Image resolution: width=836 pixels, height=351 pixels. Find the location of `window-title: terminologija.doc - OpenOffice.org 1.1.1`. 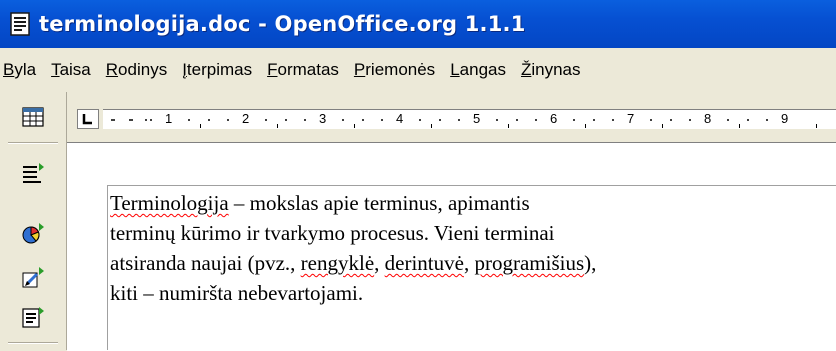

window-title: terminologija.doc - OpenOffice.org 1.1.1 is located at coordinates (282, 24).